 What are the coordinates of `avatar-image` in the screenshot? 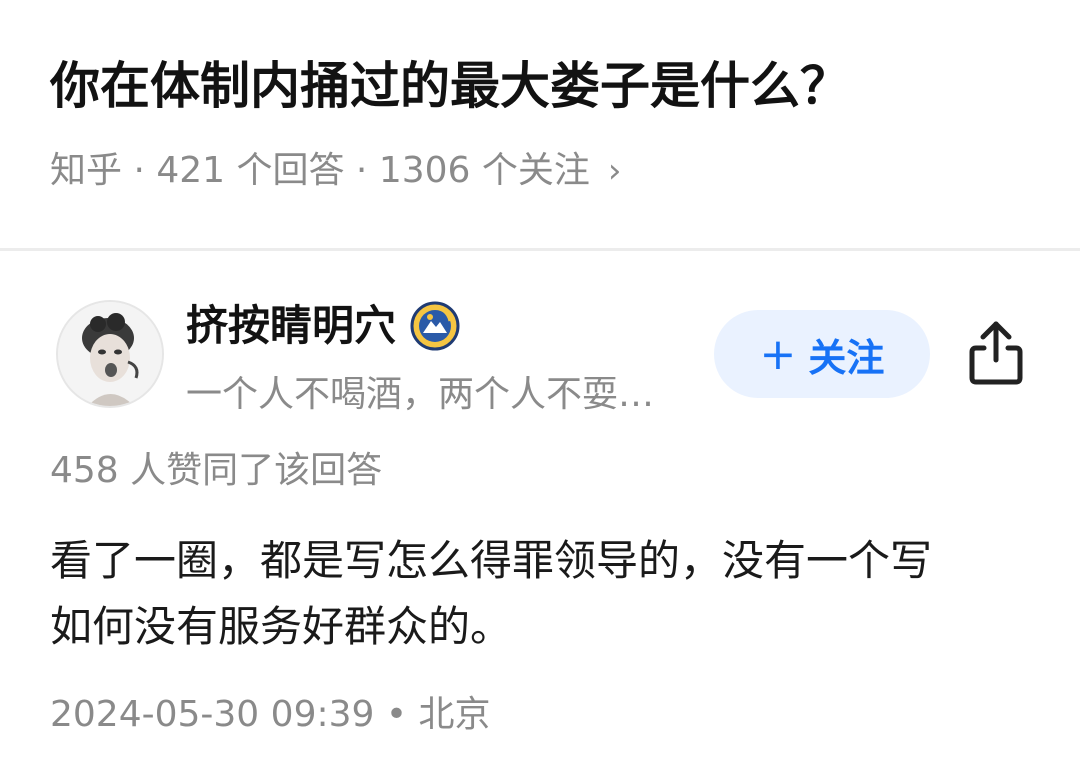 It's located at (110, 354).